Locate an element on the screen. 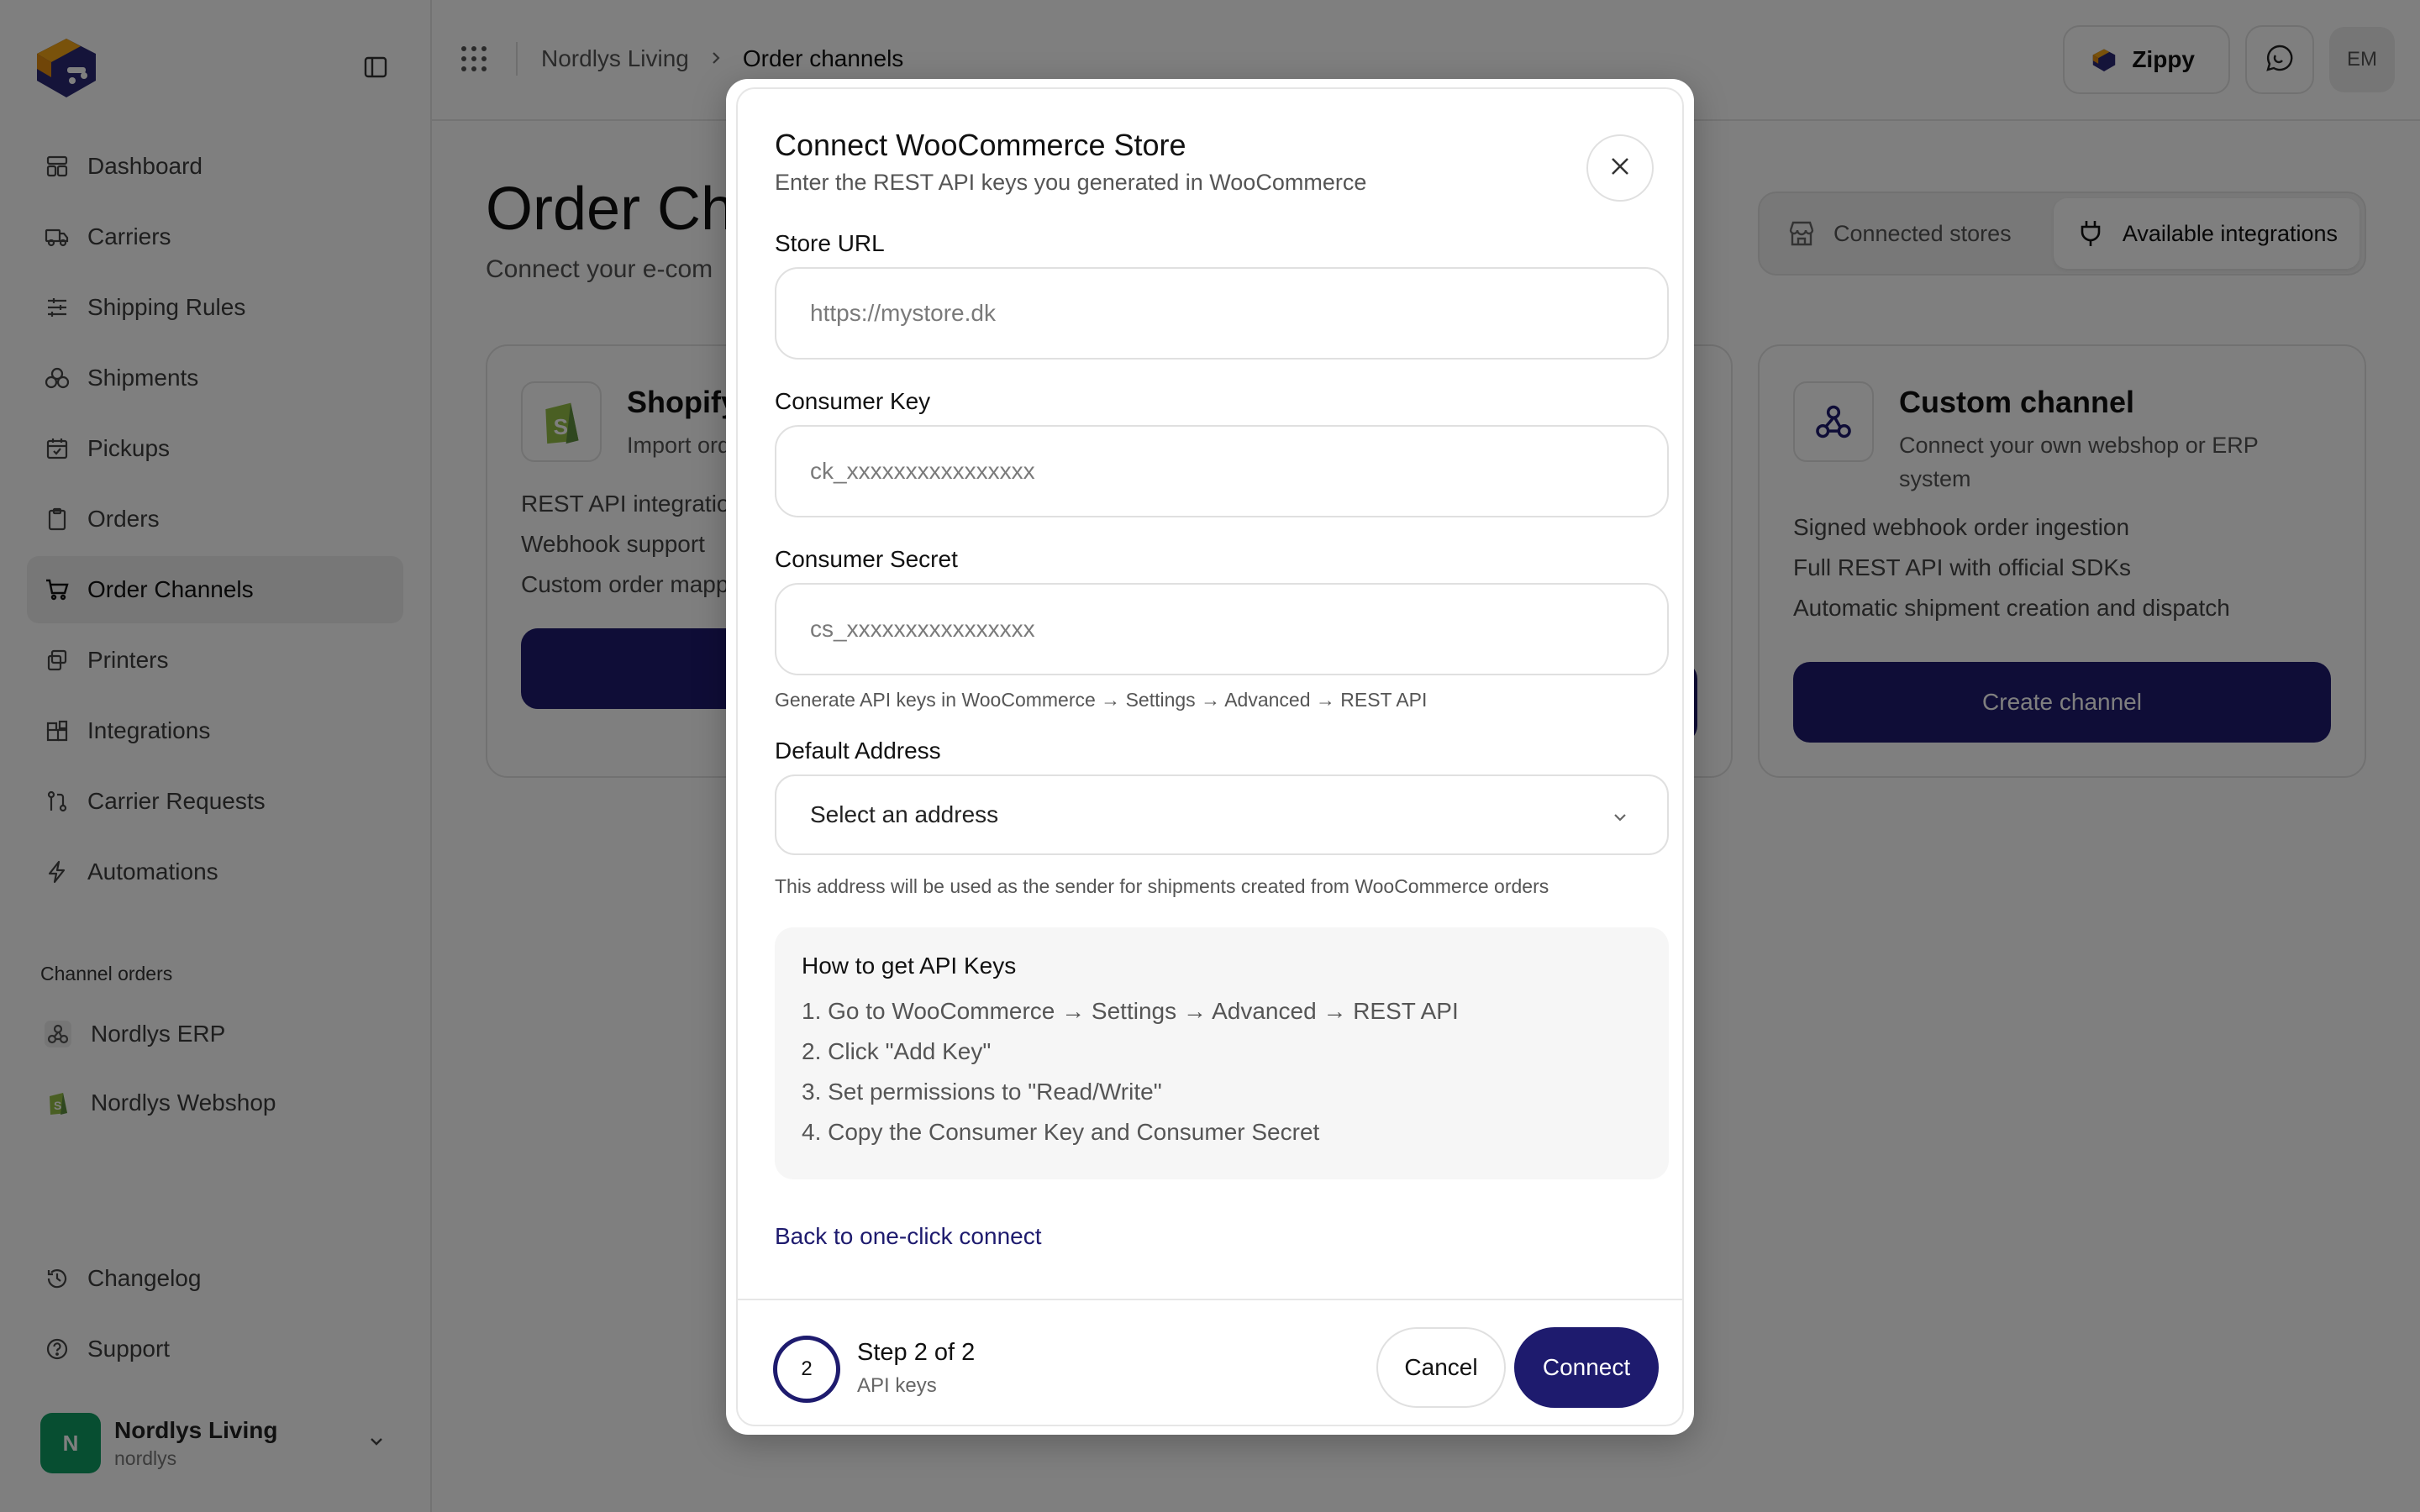 This screenshot has width=2420, height=1512. close-button is located at coordinates (1620, 168).